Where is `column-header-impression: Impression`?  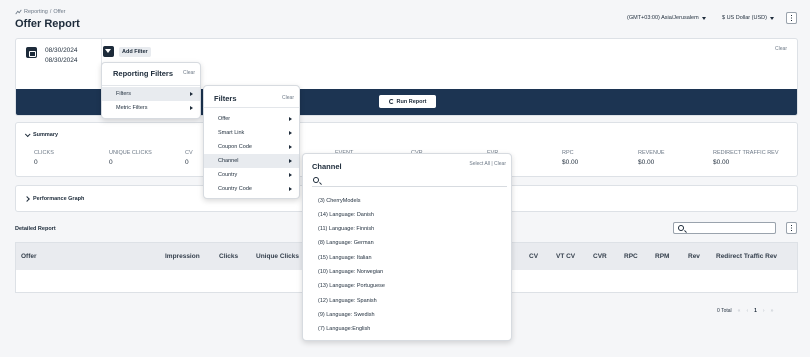
column-header-impression: Impression is located at coordinates (182, 256).